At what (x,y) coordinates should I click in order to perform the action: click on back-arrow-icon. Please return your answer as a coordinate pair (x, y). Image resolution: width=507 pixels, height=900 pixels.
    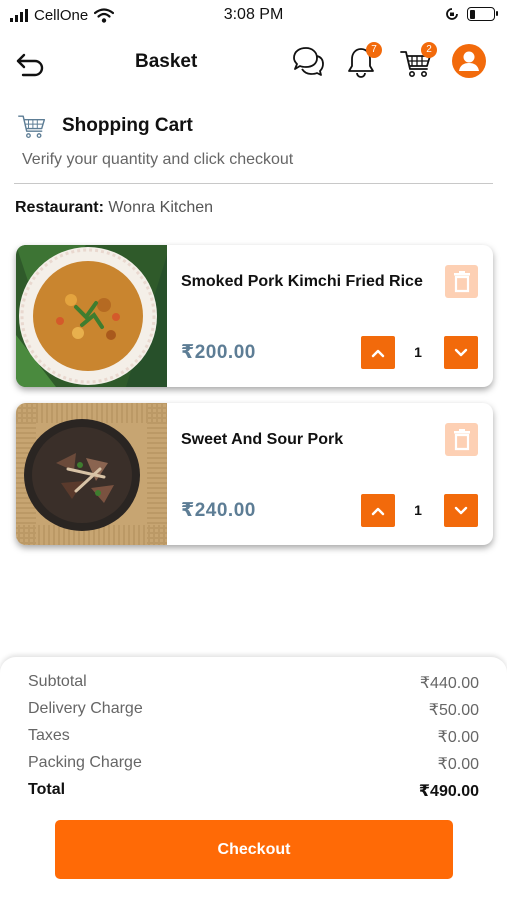
    Looking at the image, I should click on (30, 65).